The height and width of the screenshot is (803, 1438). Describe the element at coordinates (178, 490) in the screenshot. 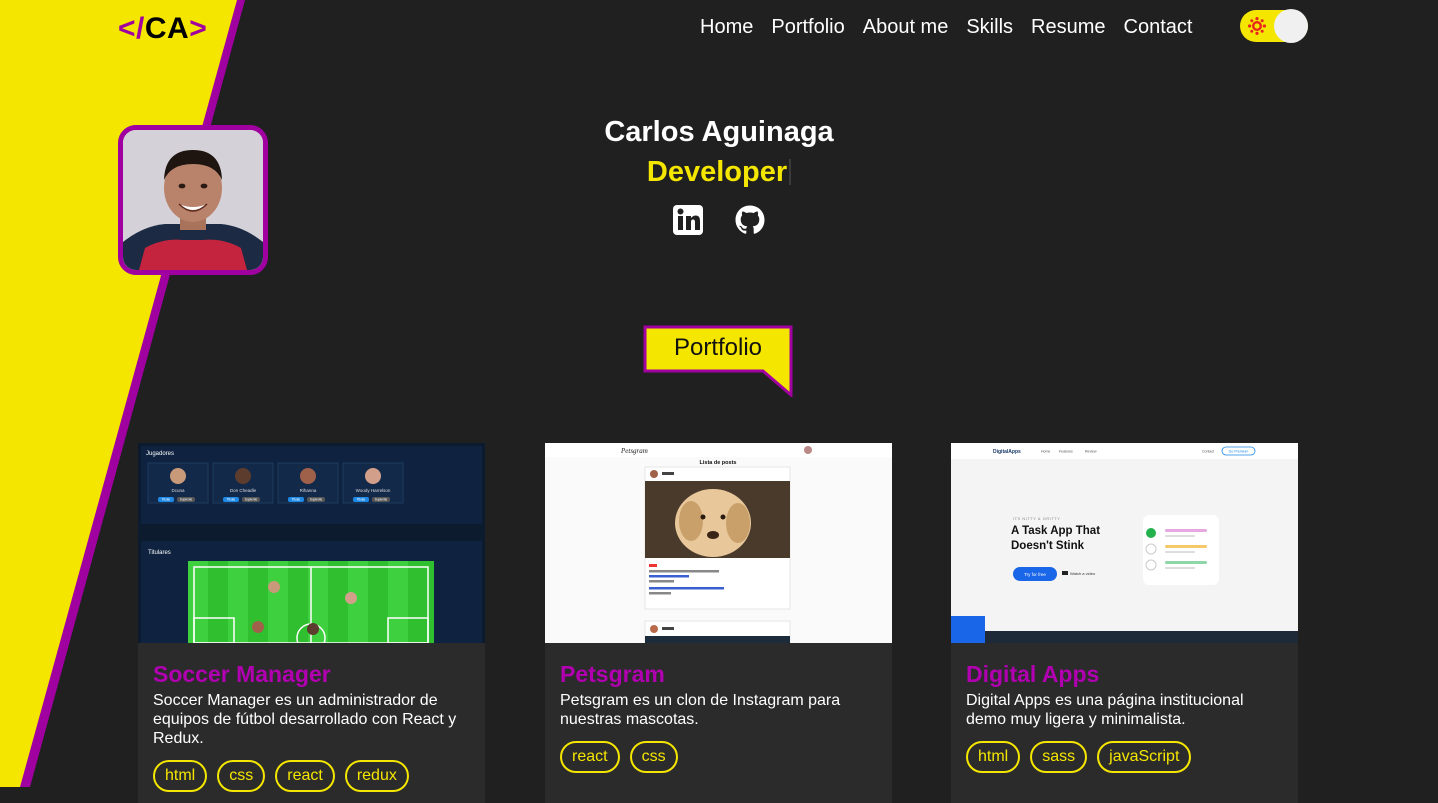

I see `svg-text: Dcuna` at that location.